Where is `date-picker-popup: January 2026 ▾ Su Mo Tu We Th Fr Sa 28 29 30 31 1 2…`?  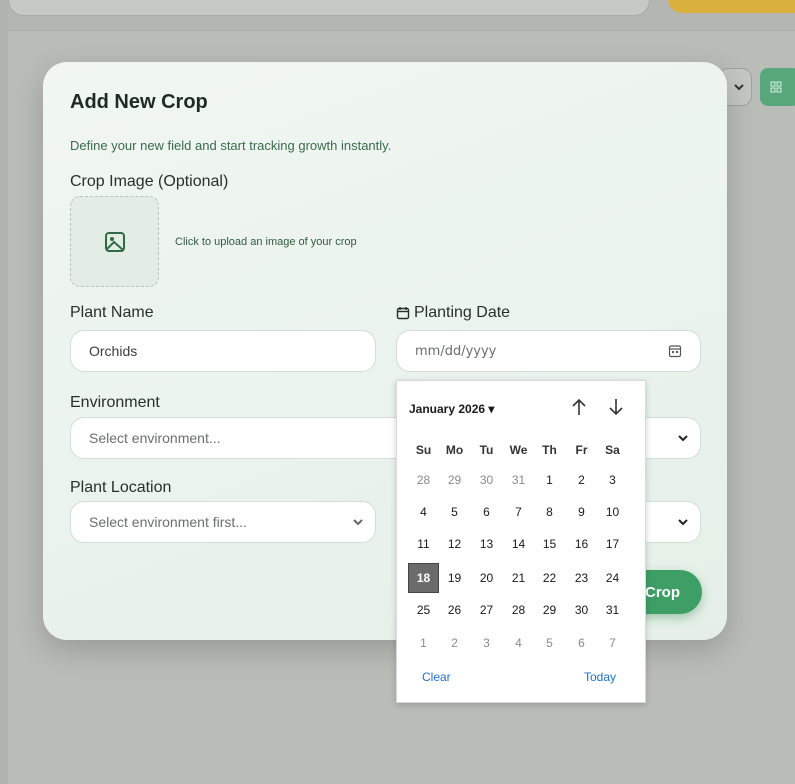
date-picker-popup: January 2026 ▾ Su Mo Tu We Th Fr Sa 28 29 30 31 1 2… is located at coordinates (521, 541).